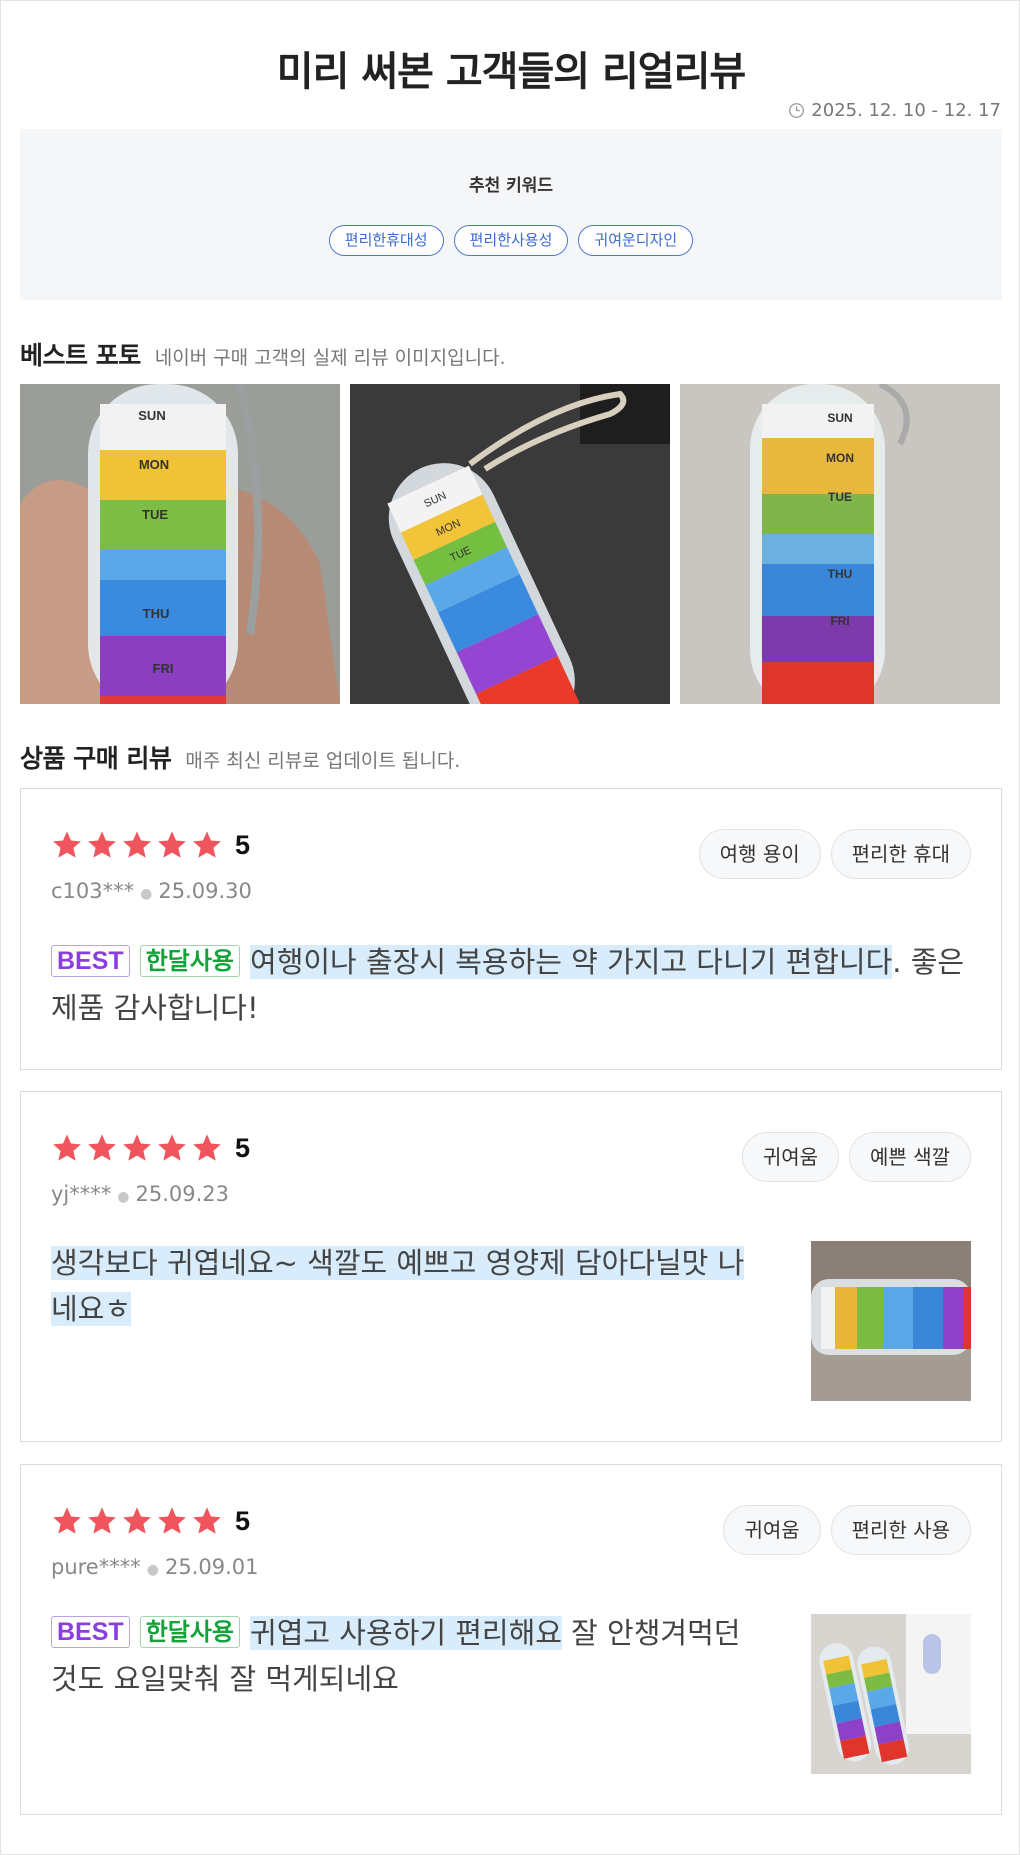 This screenshot has height=1855, width=1020. What do you see at coordinates (759, 854) in the screenshot?
I see `review-tag: 여행 용이` at bounding box center [759, 854].